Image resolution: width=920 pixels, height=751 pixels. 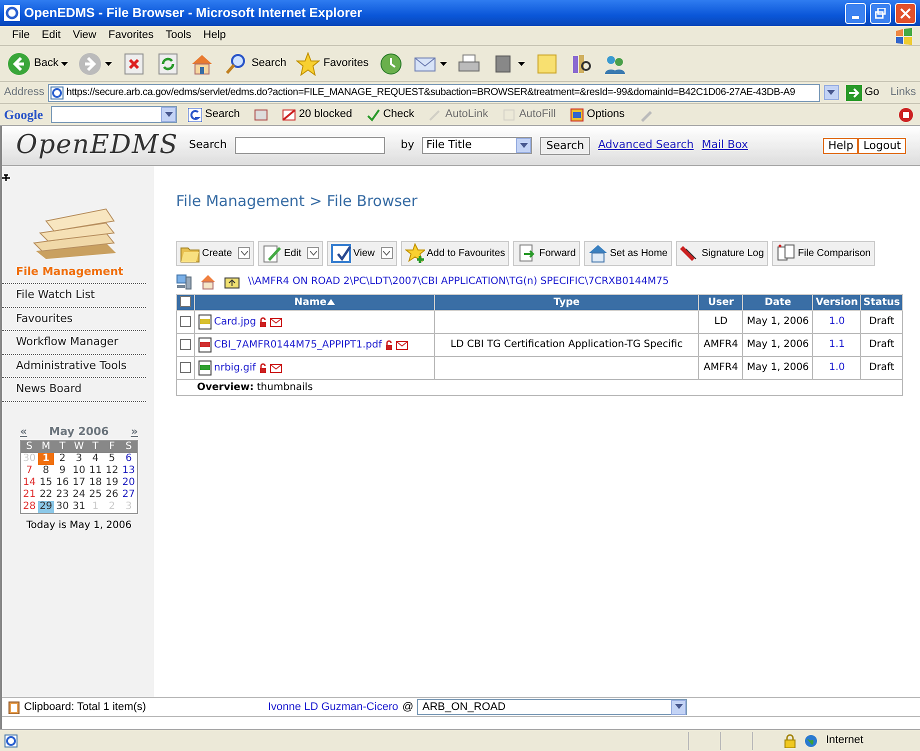 I want to click on translate-icon, so click(x=907, y=114).